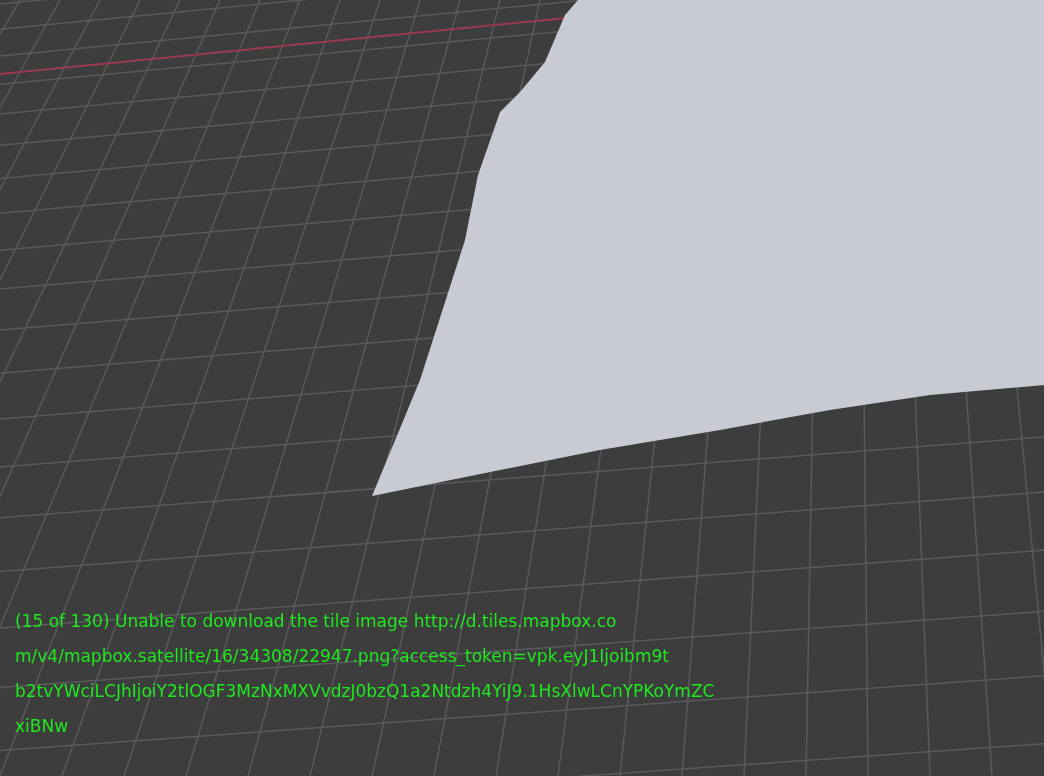  Describe the element at coordinates (42, 726) in the screenshot. I see `error-message: xiBNw` at that location.